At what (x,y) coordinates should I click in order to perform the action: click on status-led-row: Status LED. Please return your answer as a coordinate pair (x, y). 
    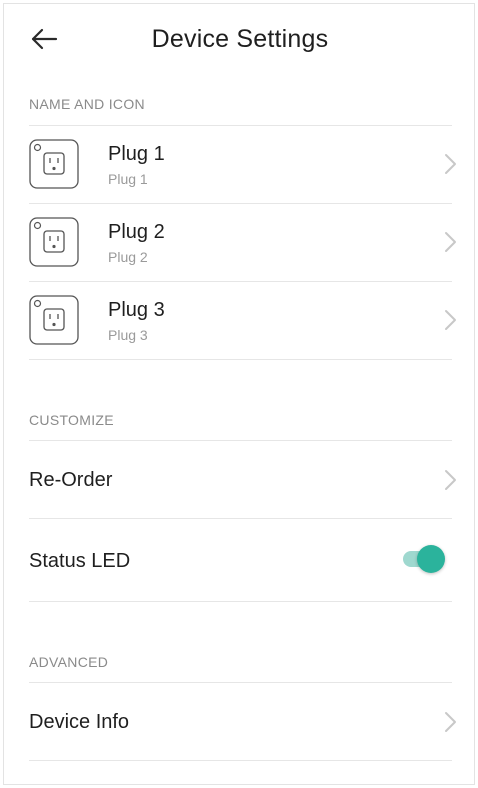
    Looking at the image, I should click on (244, 560).